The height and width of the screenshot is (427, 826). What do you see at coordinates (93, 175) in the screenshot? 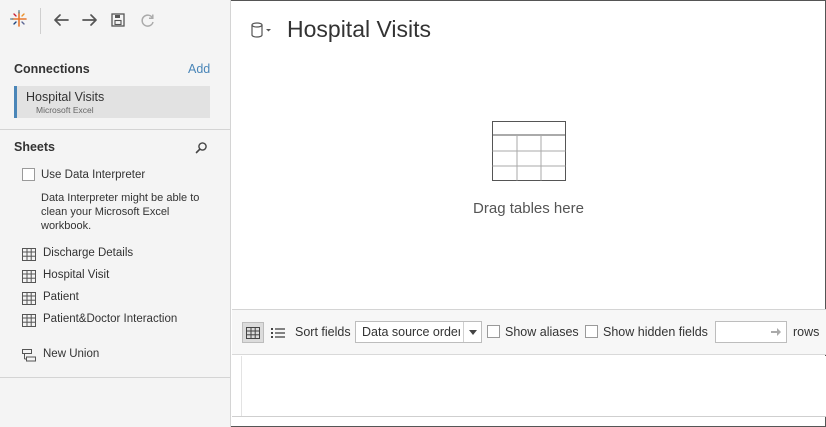
I see `data-interpreter-label: Use Data Interpreter` at bounding box center [93, 175].